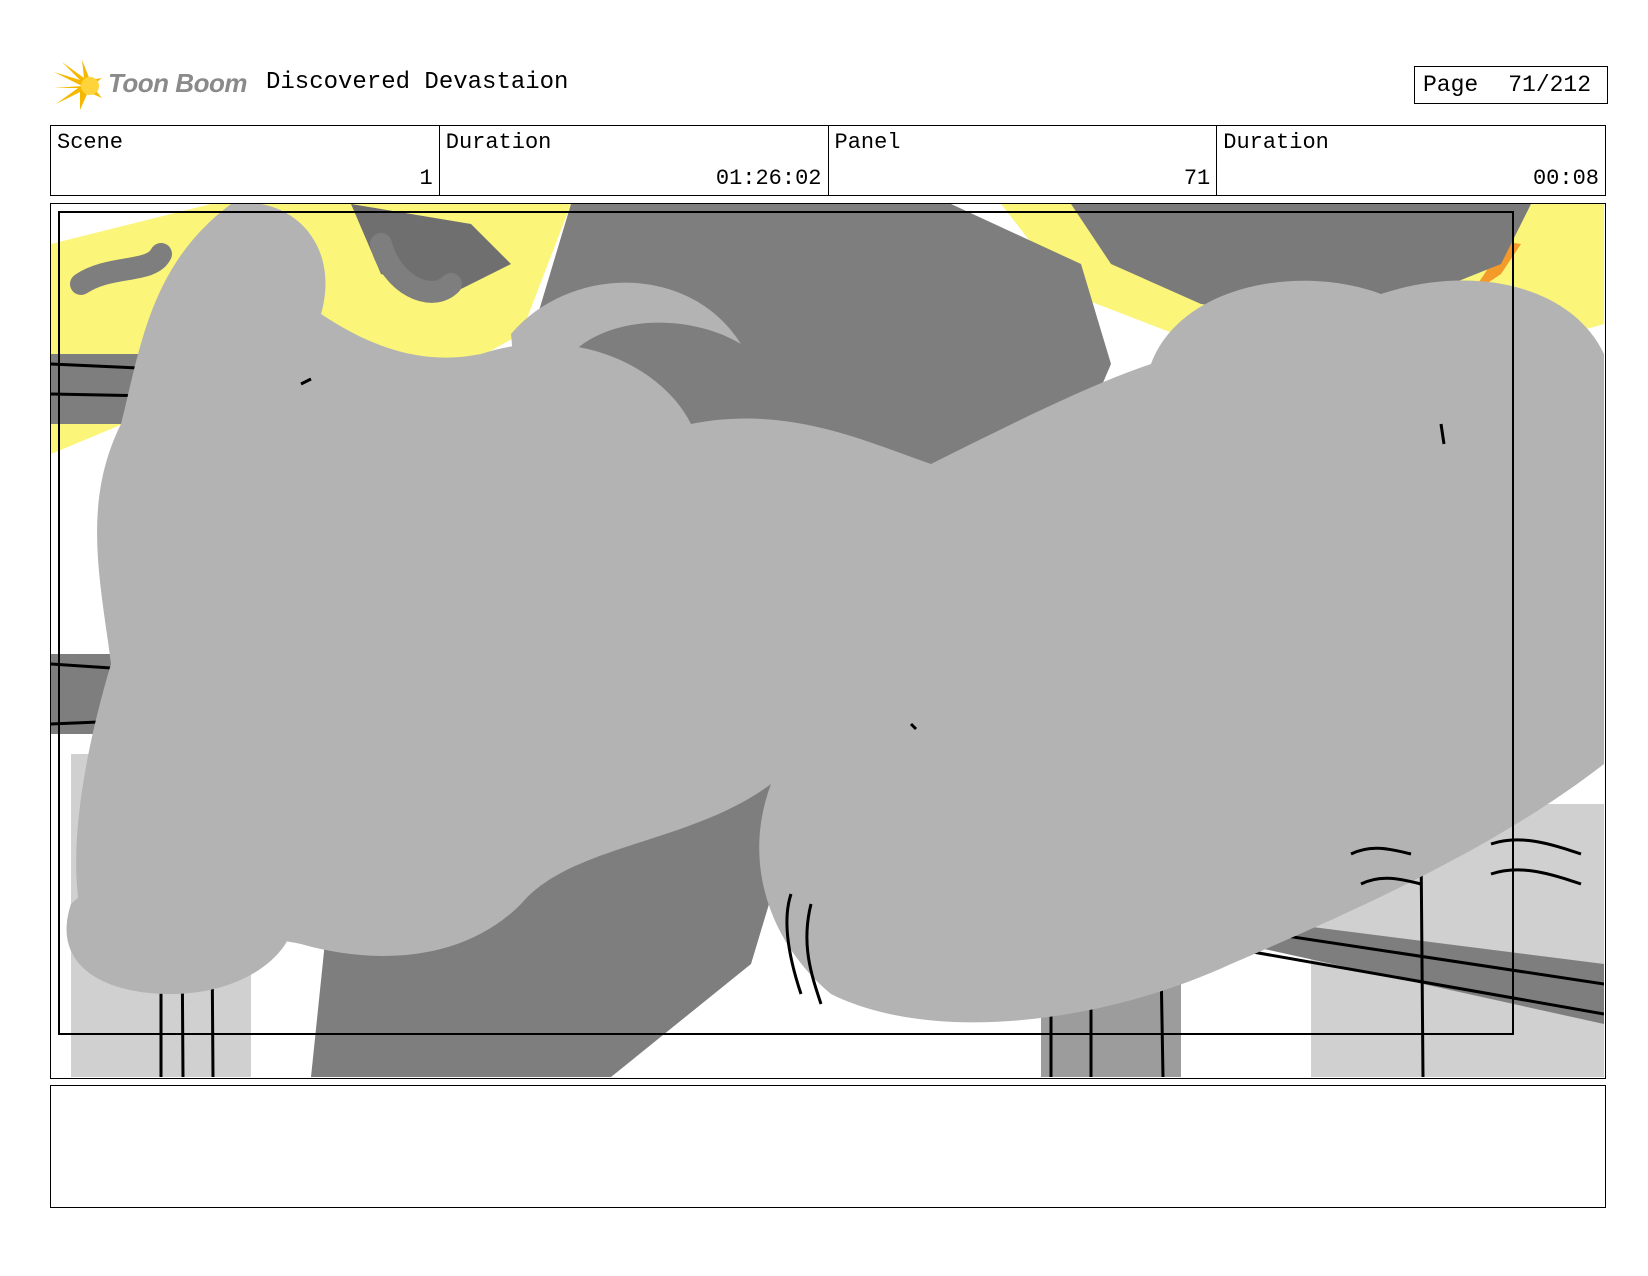 This screenshot has height=1276, width=1648. Describe the element at coordinates (1276, 142) in the screenshot. I see `panel-duration-label: Duration` at that location.